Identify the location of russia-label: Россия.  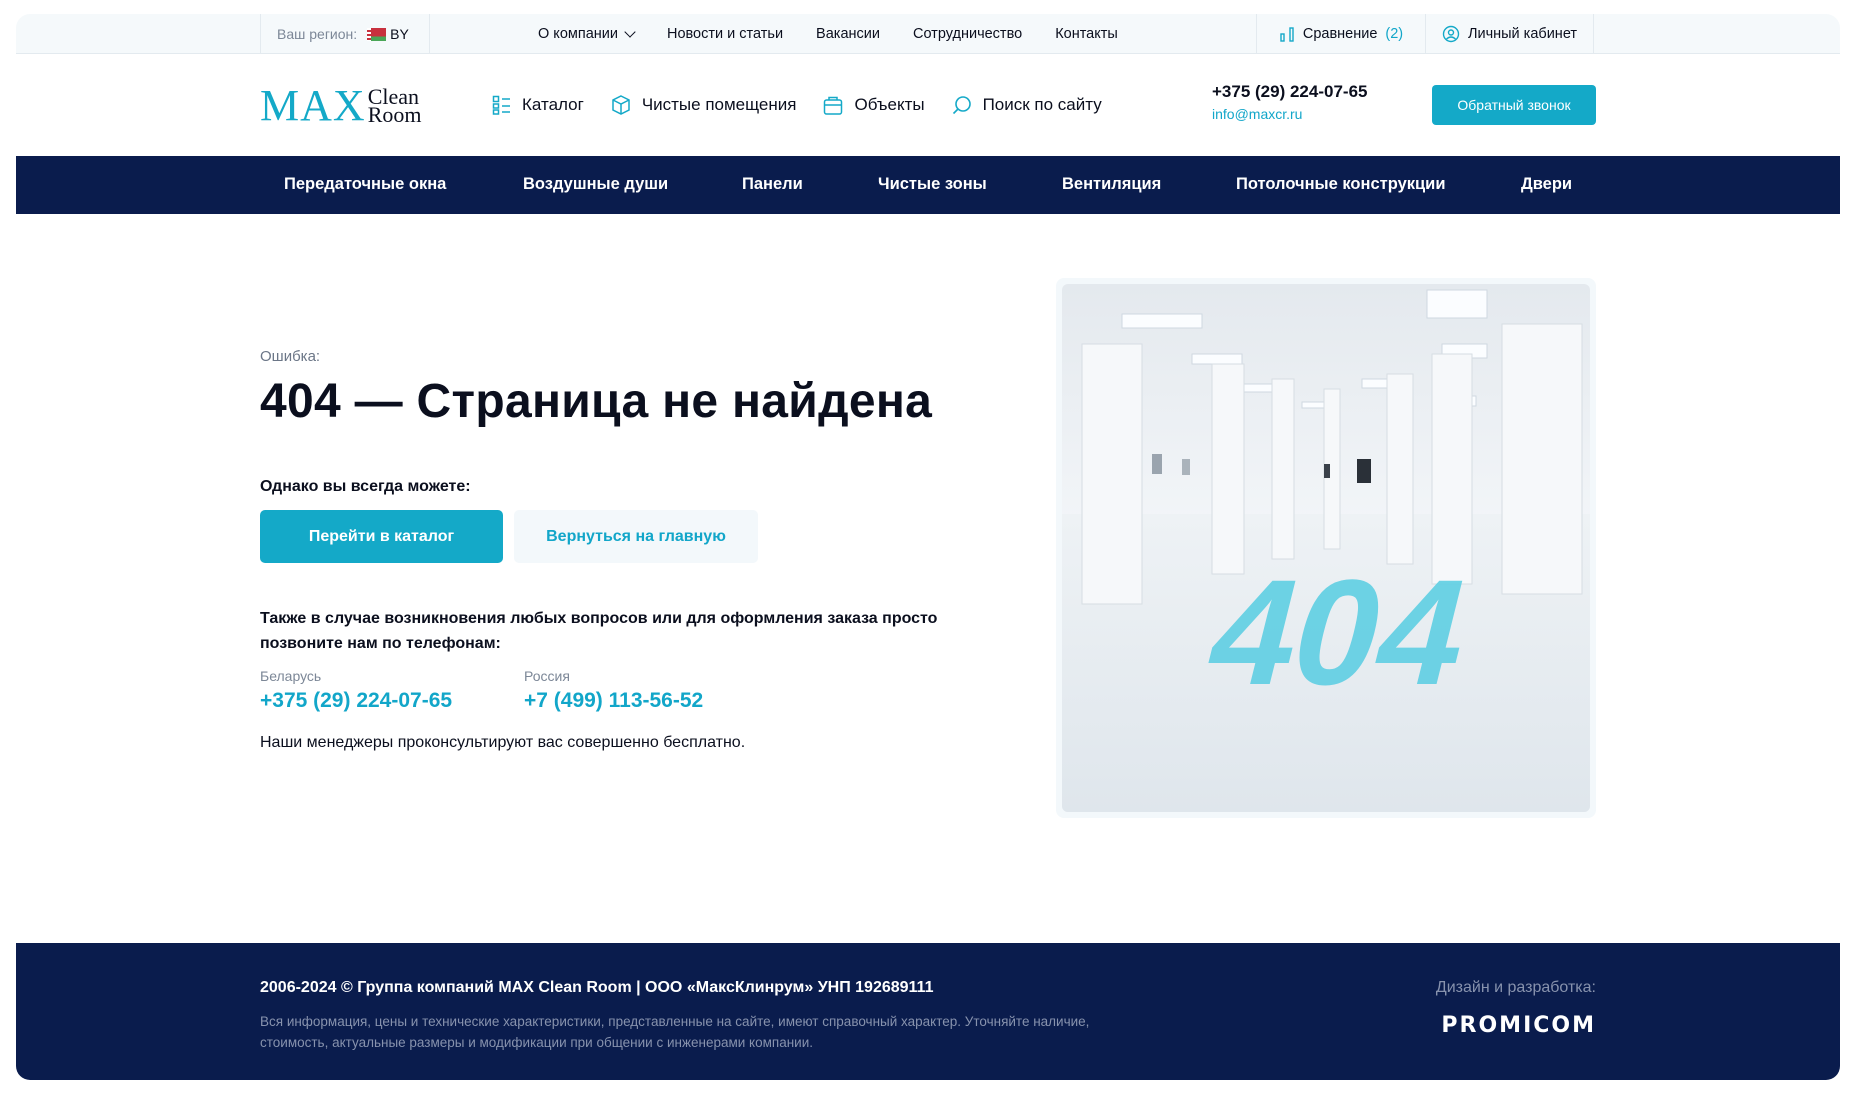
(547, 676).